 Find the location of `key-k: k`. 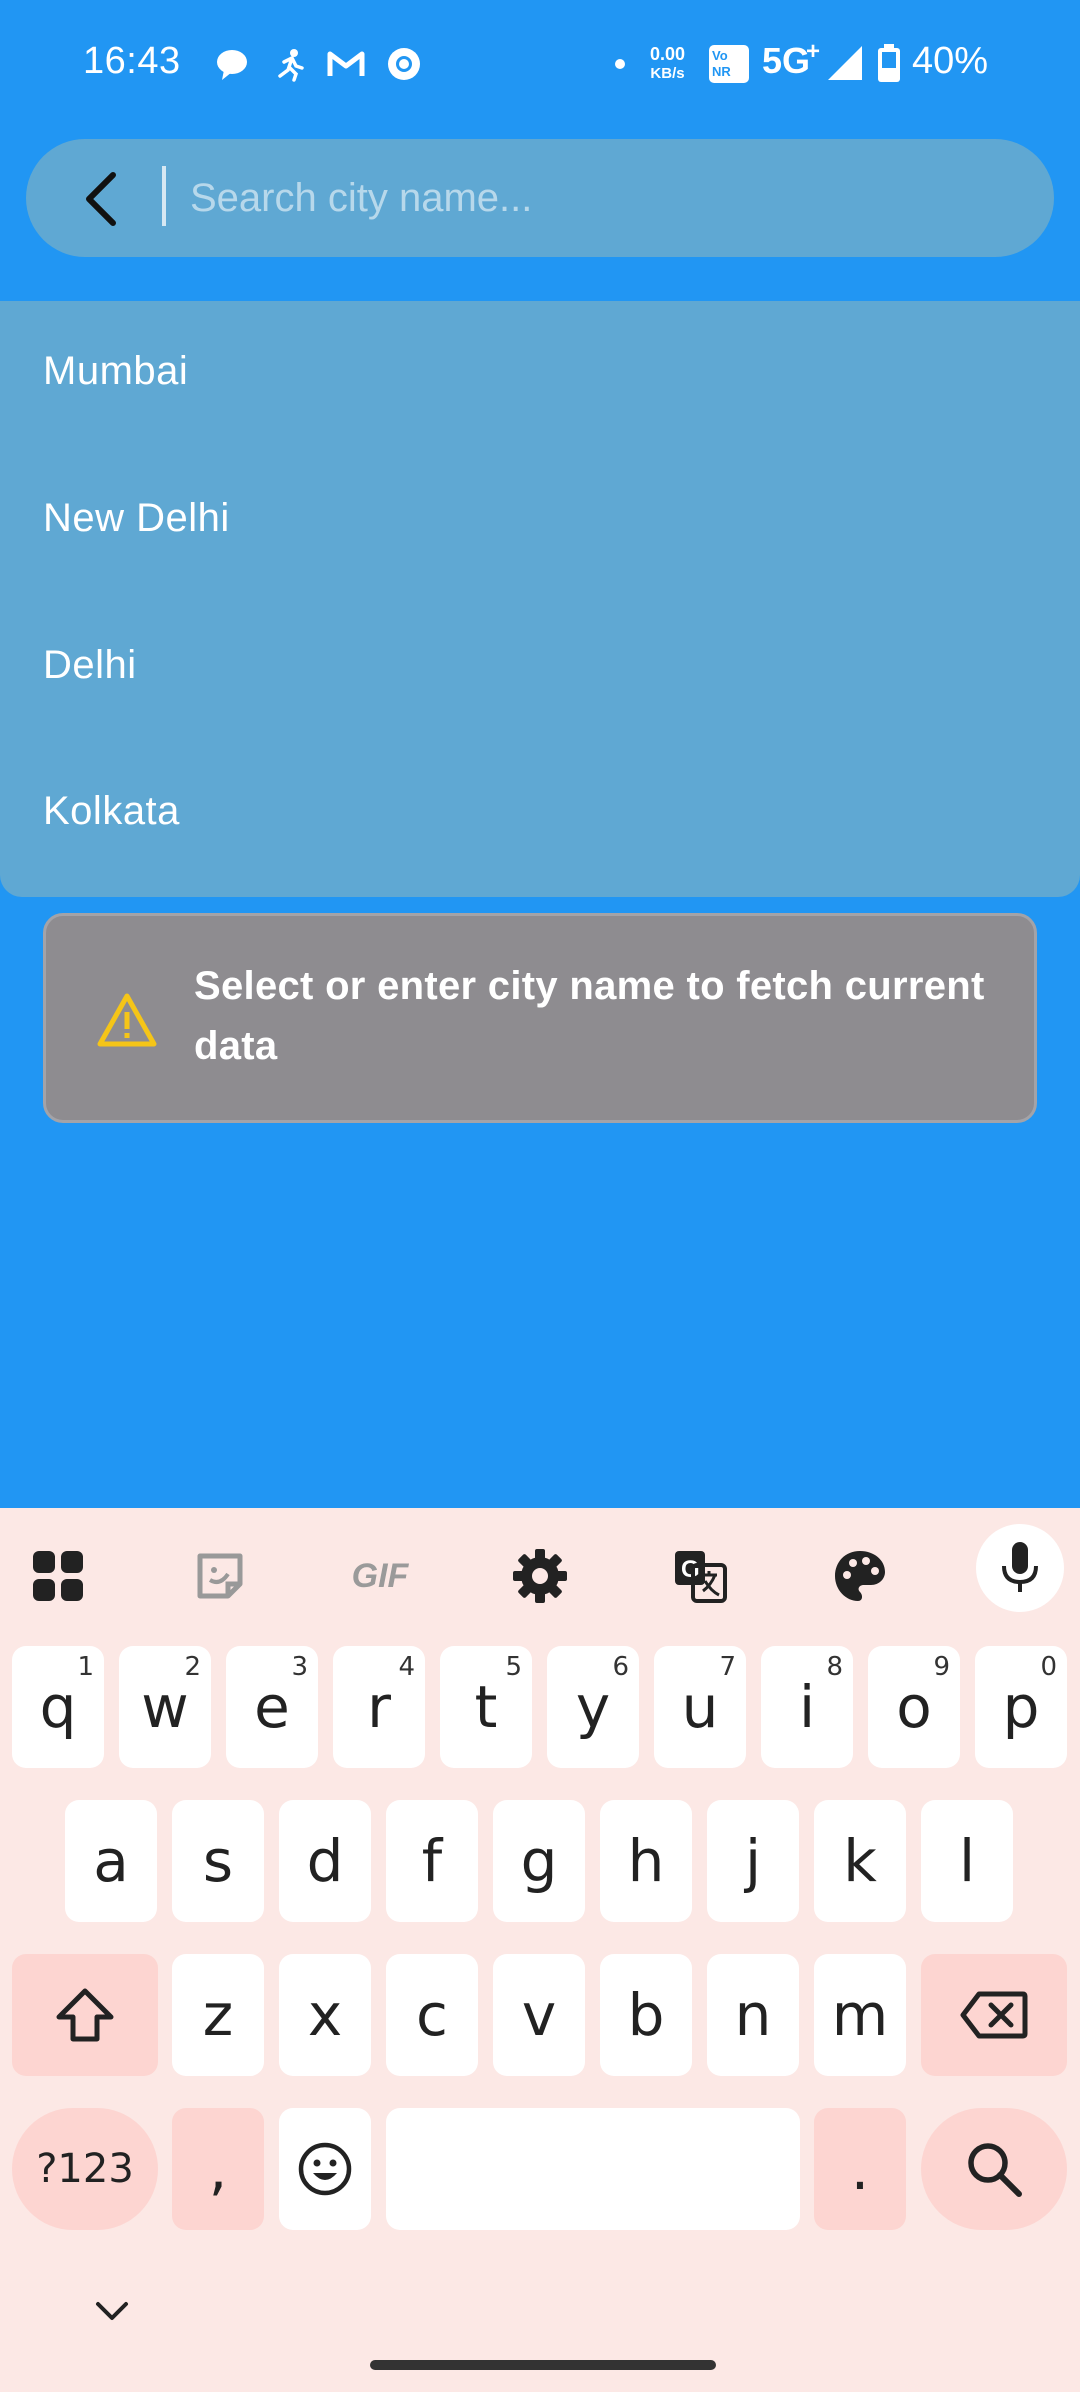

key-k: k is located at coordinates (860, 1861).